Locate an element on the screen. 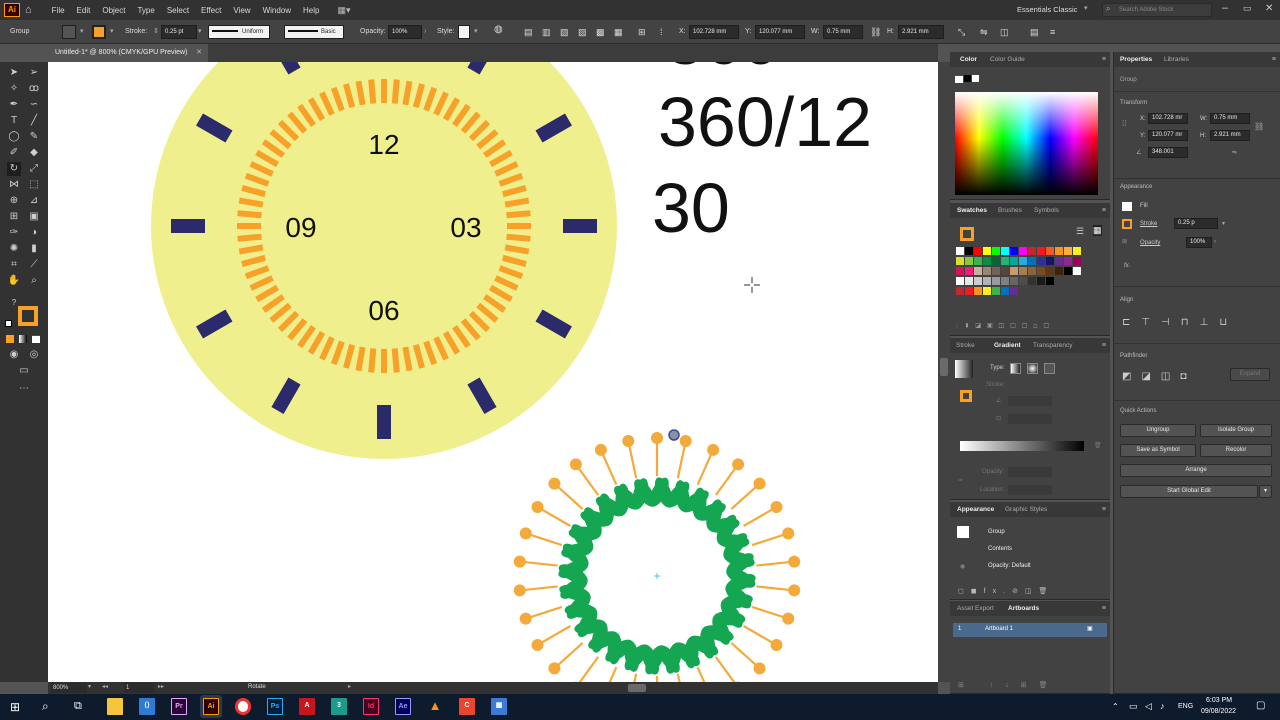 The image size is (1280, 720). after-effects-icon: Ae is located at coordinates (403, 706).